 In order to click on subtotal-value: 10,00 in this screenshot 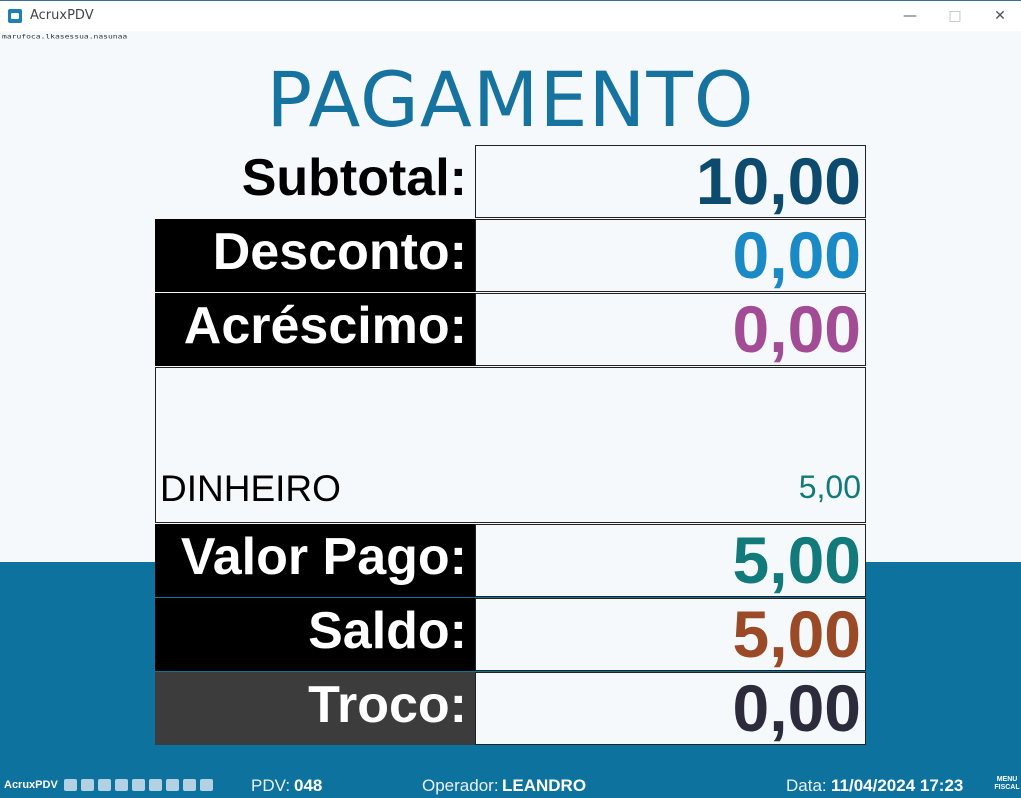, I will do `click(670, 181)`.